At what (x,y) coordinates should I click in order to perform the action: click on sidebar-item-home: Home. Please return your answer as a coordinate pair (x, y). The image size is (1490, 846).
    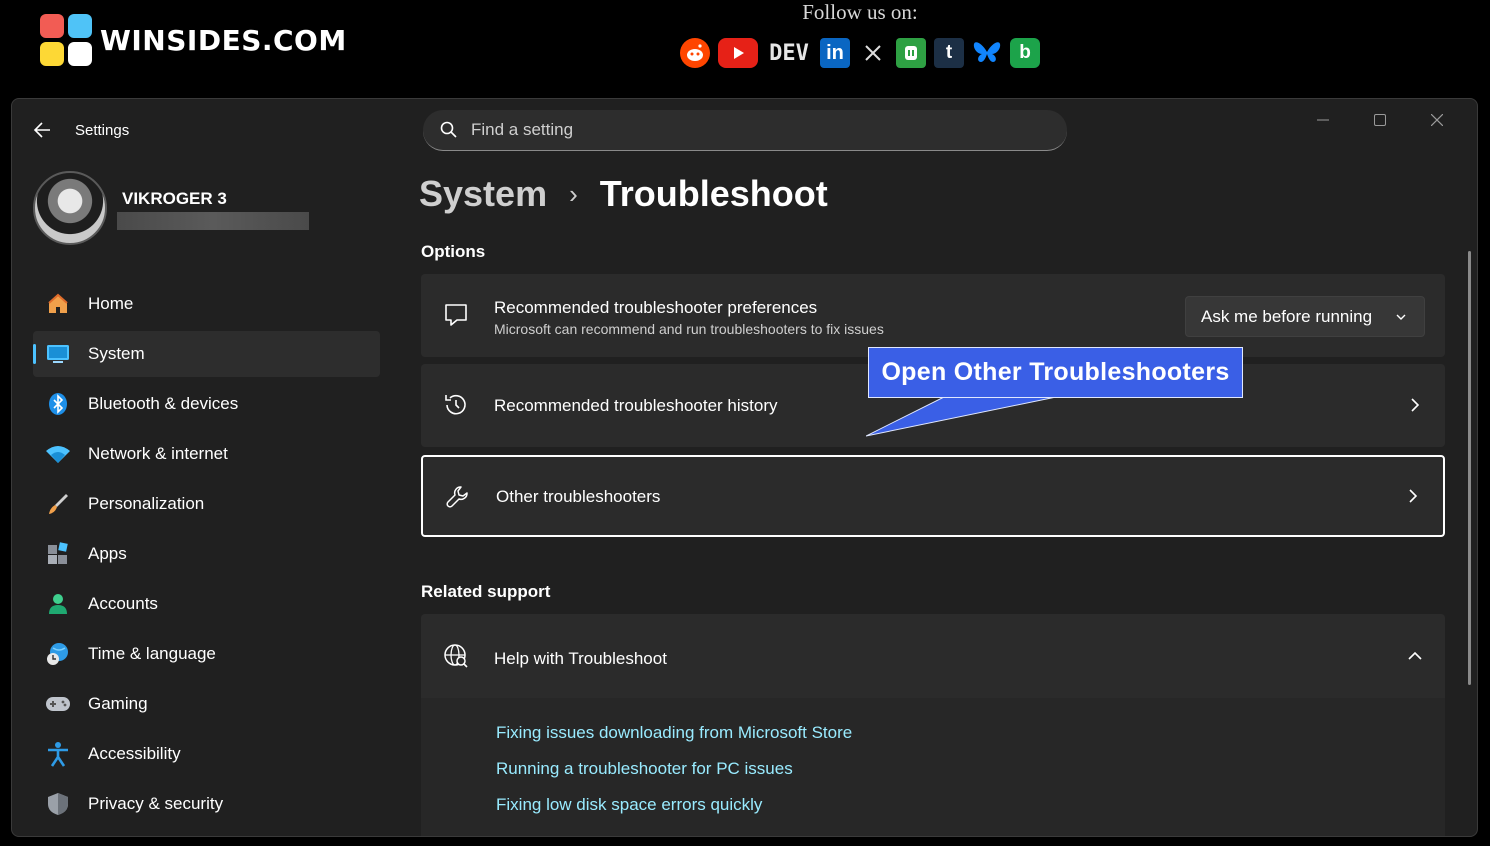
    Looking at the image, I should click on (206, 304).